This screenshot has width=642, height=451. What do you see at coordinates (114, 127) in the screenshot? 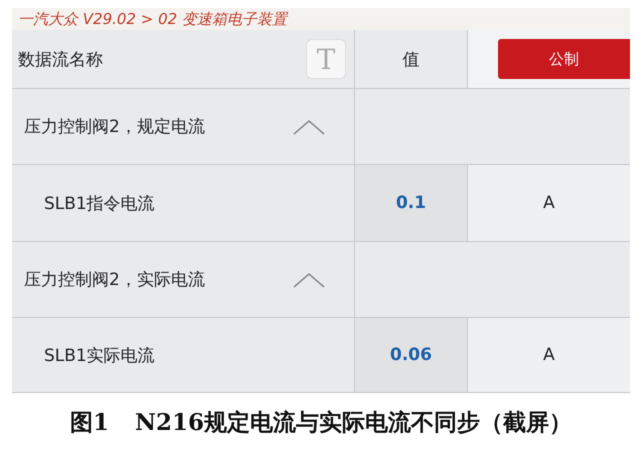
I see `group-title: 压力控制阀2，规定电流` at bounding box center [114, 127].